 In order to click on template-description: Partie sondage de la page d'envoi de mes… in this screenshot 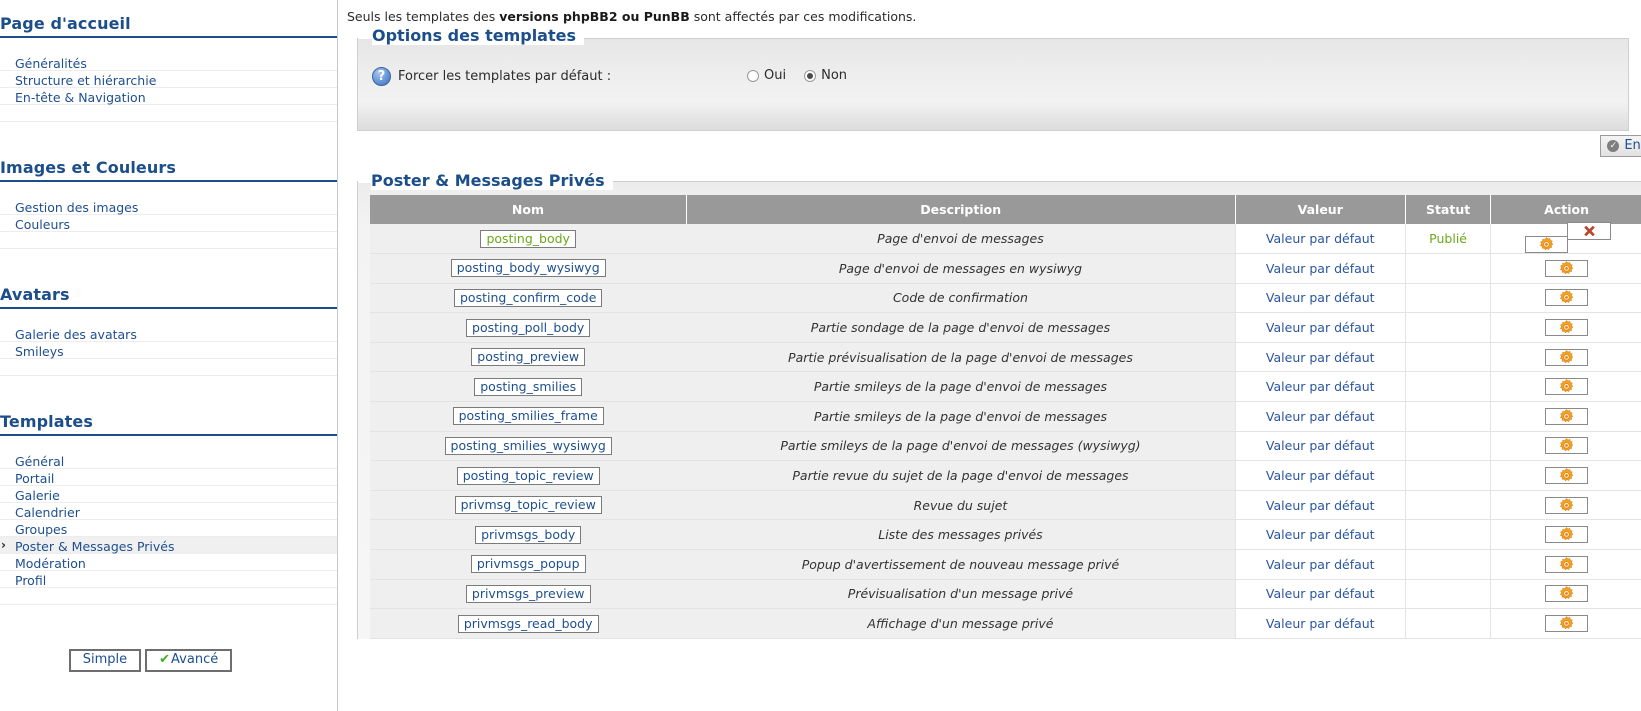, I will do `click(960, 328)`.